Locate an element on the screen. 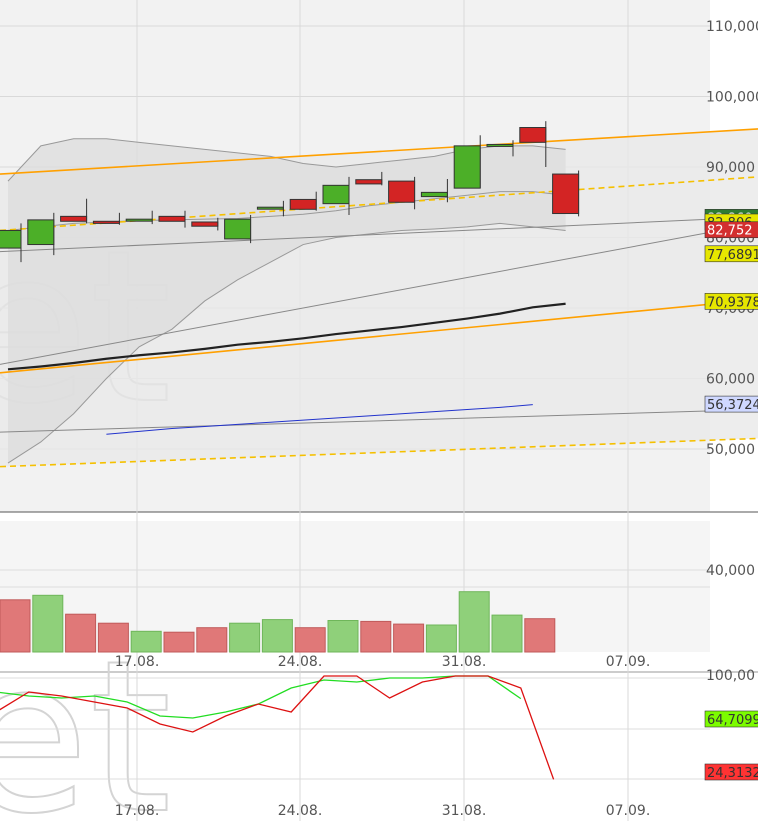  y-tick-label: 60,000 is located at coordinates (730, 380).